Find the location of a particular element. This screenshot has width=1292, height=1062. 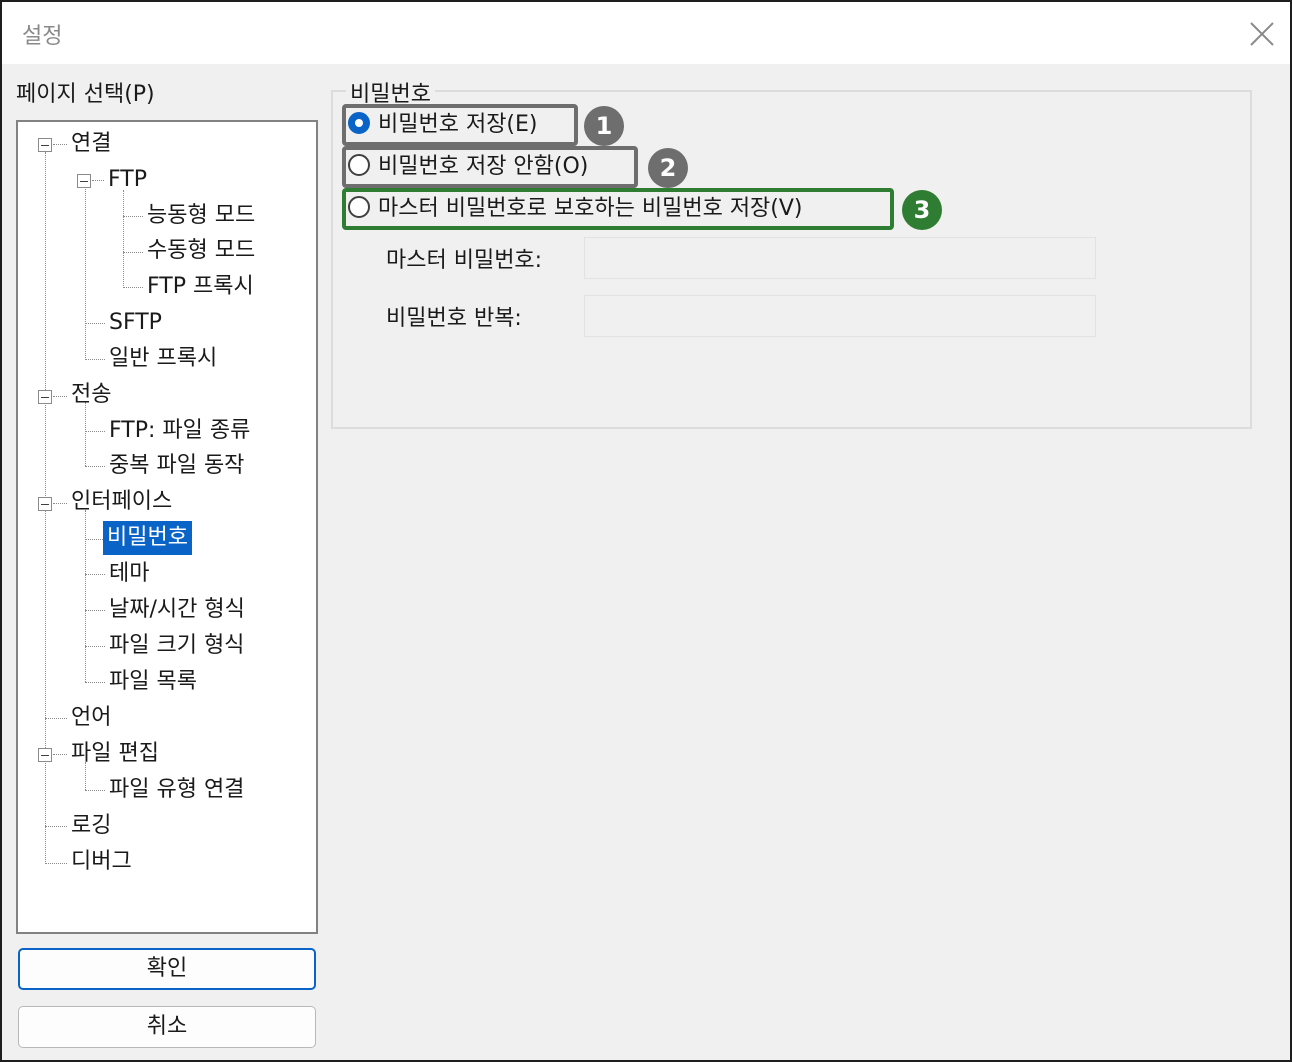

tree-item-sftp: SFTP is located at coordinates (135, 323).